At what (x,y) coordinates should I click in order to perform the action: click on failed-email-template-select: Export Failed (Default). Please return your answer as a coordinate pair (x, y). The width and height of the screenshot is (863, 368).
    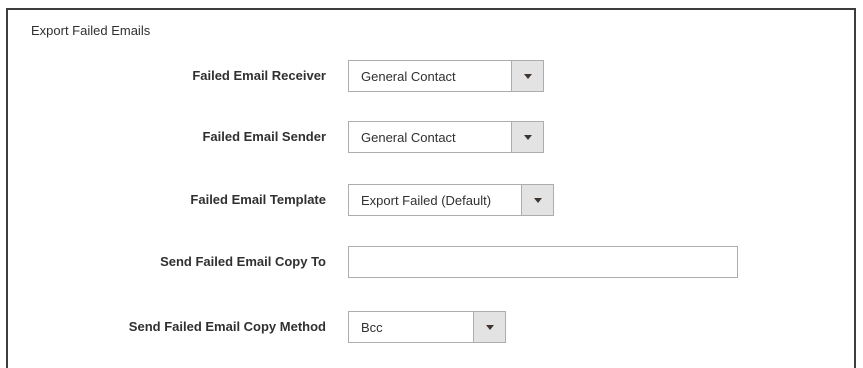
    Looking at the image, I should click on (451, 200).